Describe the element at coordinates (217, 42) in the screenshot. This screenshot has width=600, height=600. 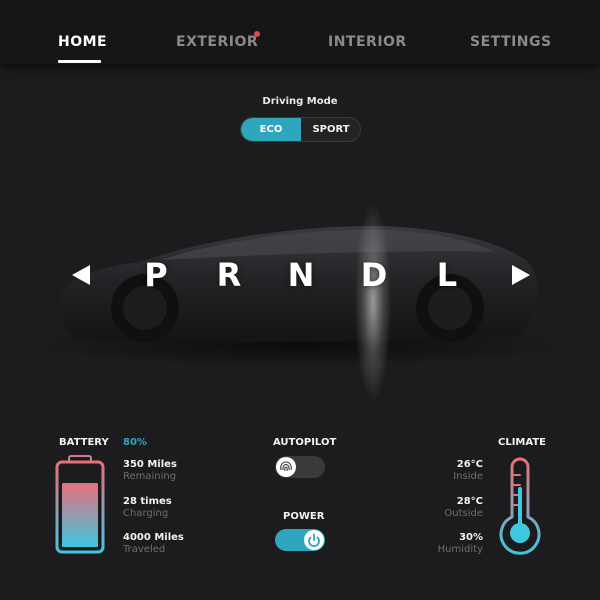
I see `tab-exterior: EXTERIOR` at that location.